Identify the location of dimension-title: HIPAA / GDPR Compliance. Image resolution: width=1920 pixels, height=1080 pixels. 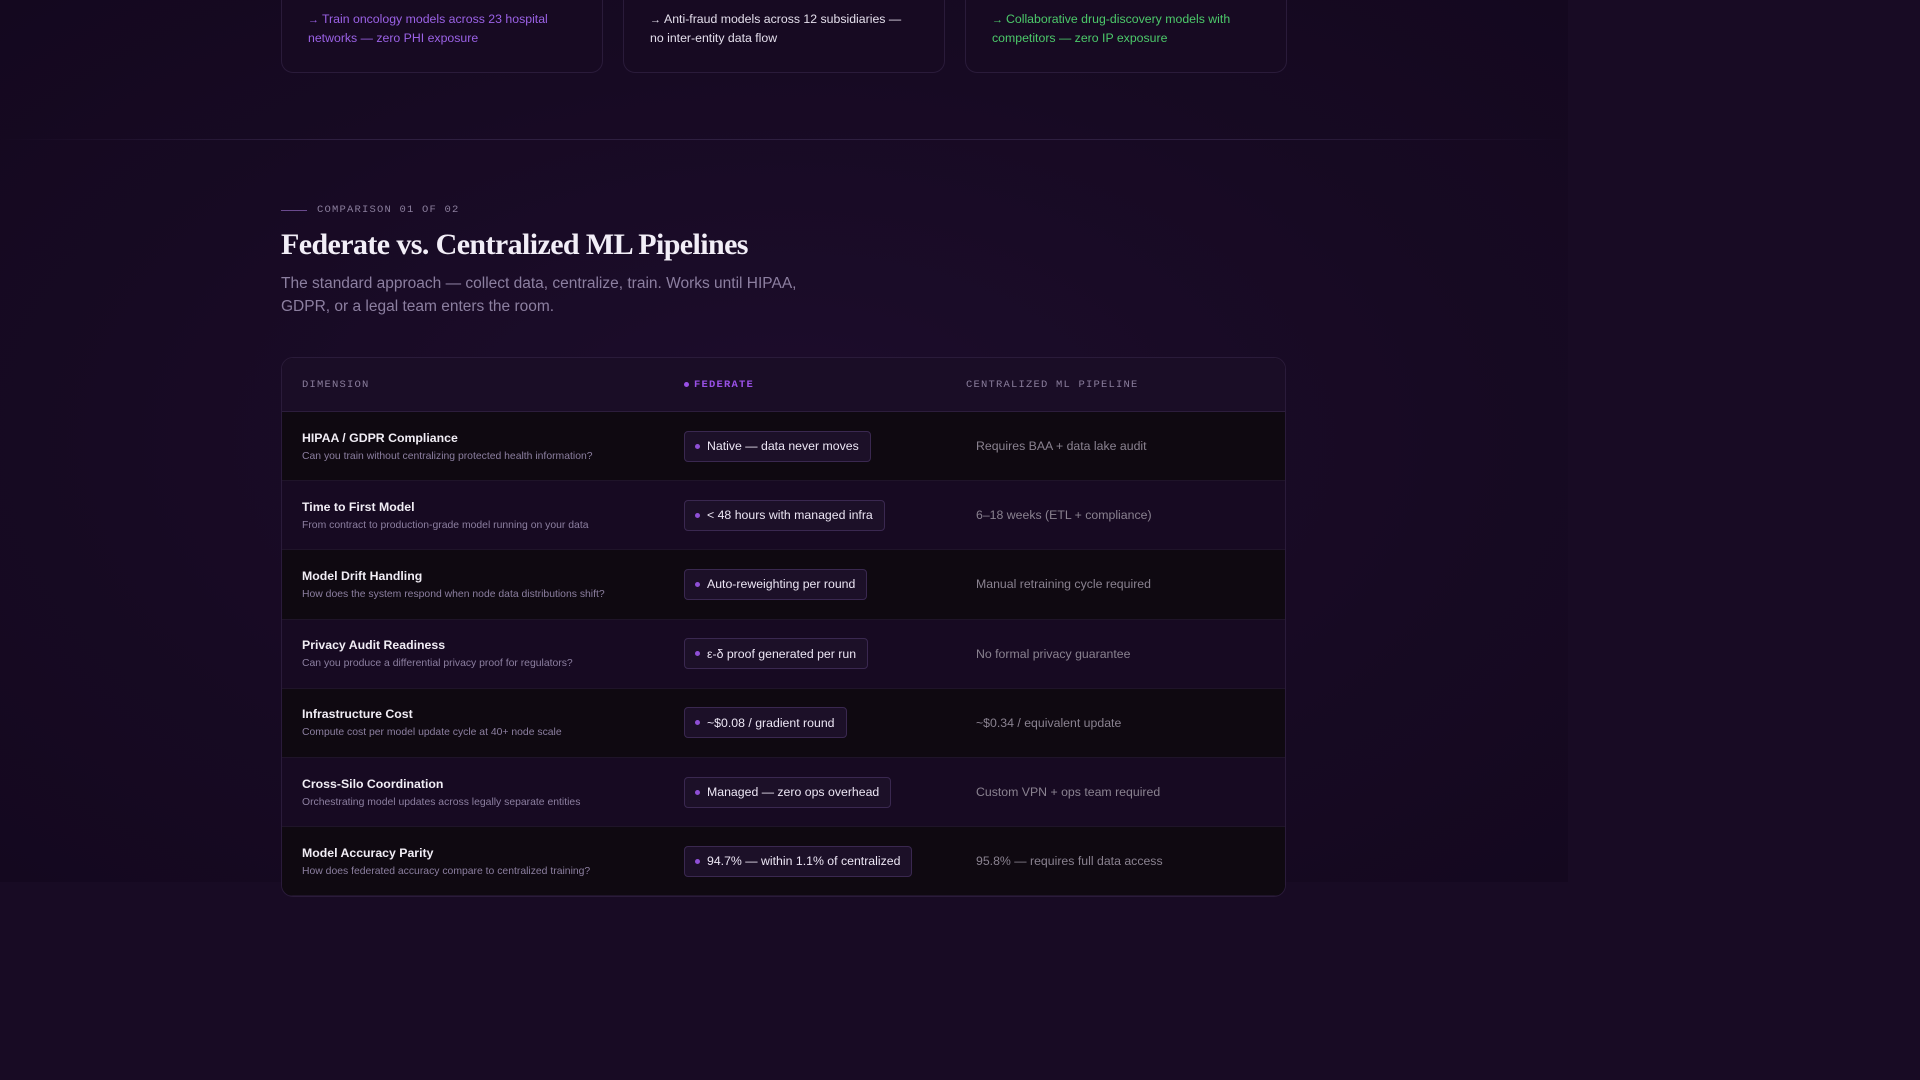
(380, 437).